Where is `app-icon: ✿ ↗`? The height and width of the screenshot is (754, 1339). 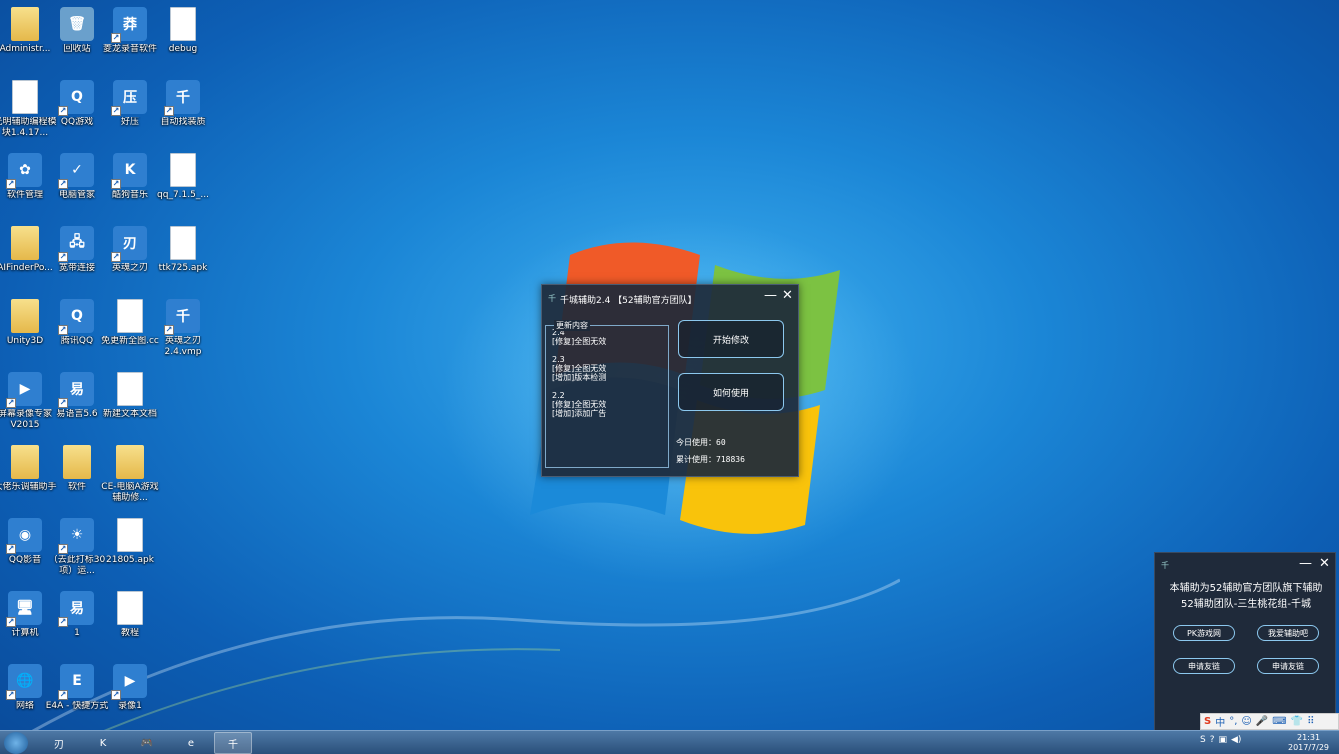
app-icon: ✿ ↗ is located at coordinates (24, 171).